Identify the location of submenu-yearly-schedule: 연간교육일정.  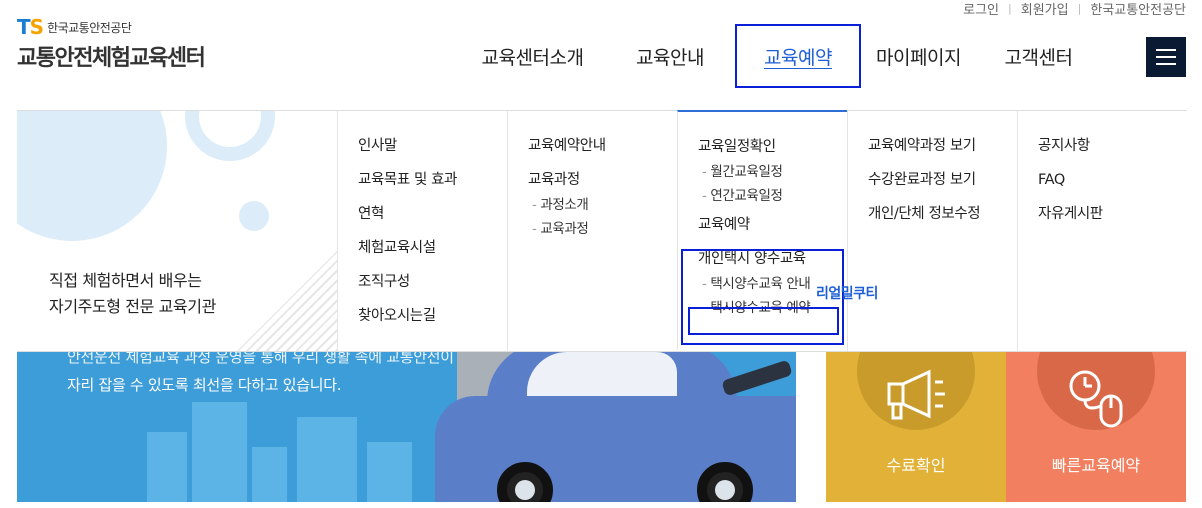
(774, 196).